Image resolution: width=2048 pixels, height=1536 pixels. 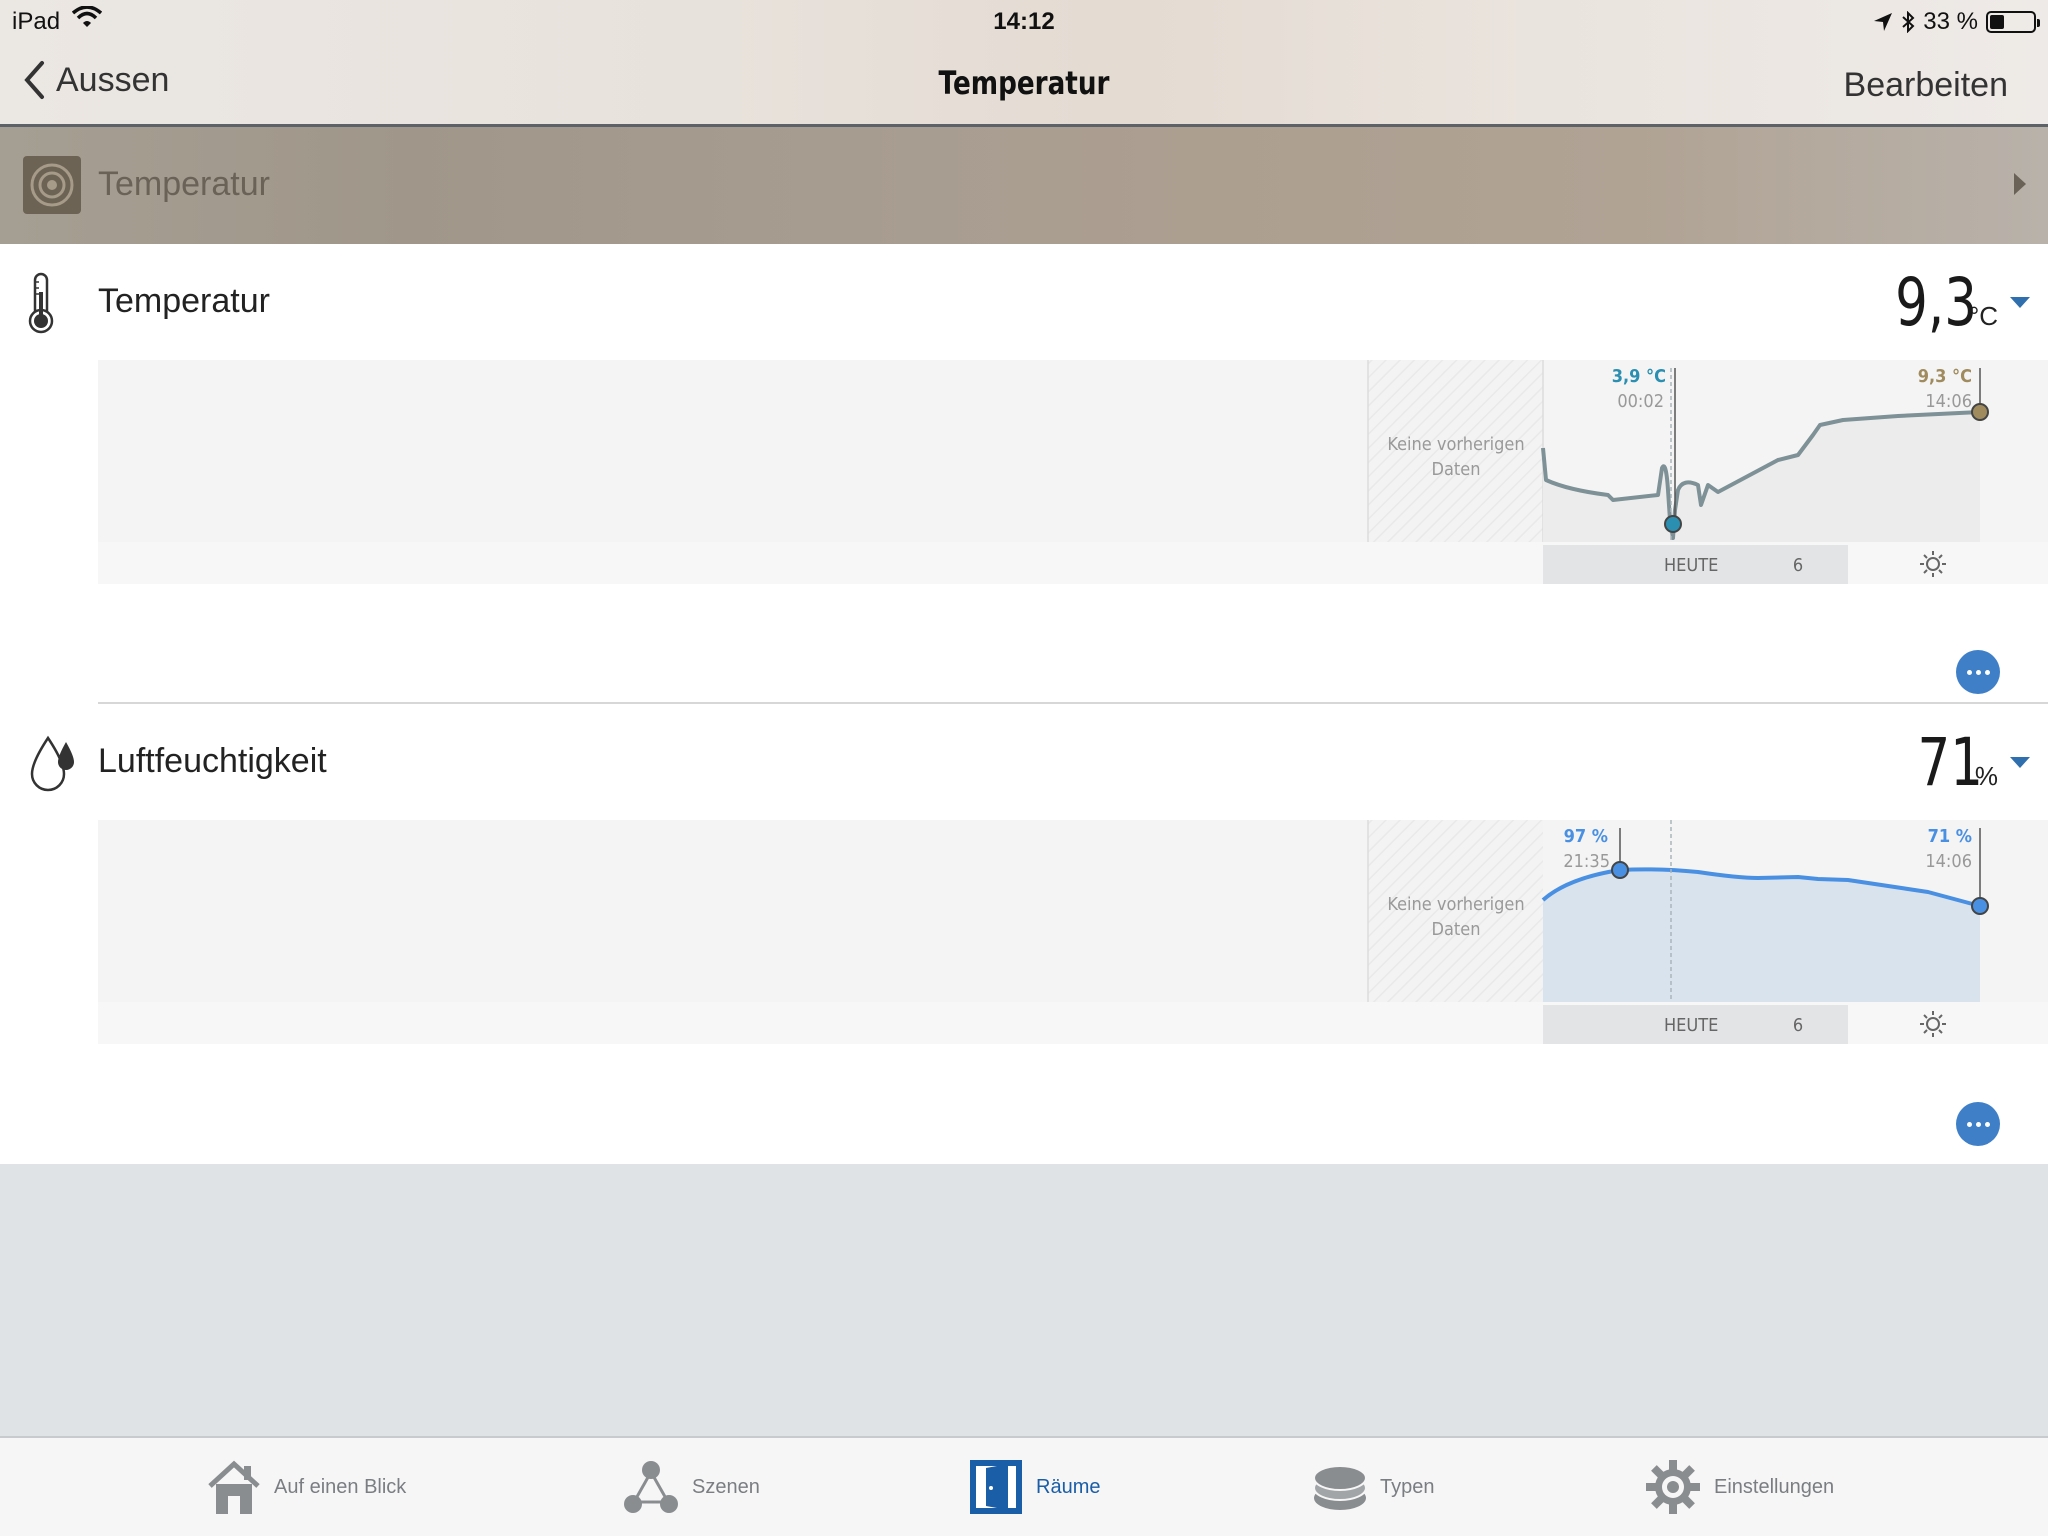 I want to click on tab-overview: Auf einen Blick, so click(x=306, y=1487).